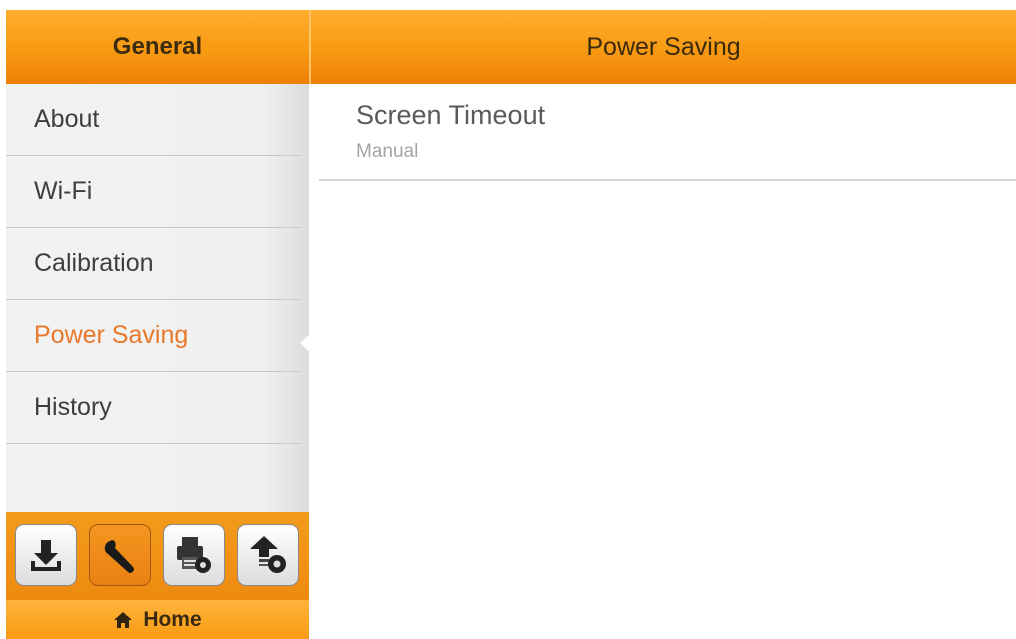 The image size is (1016, 639). Describe the element at coordinates (153, 192) in the screenshot. I see `sidebar-item-wifi: Wi-Fi` at that location.